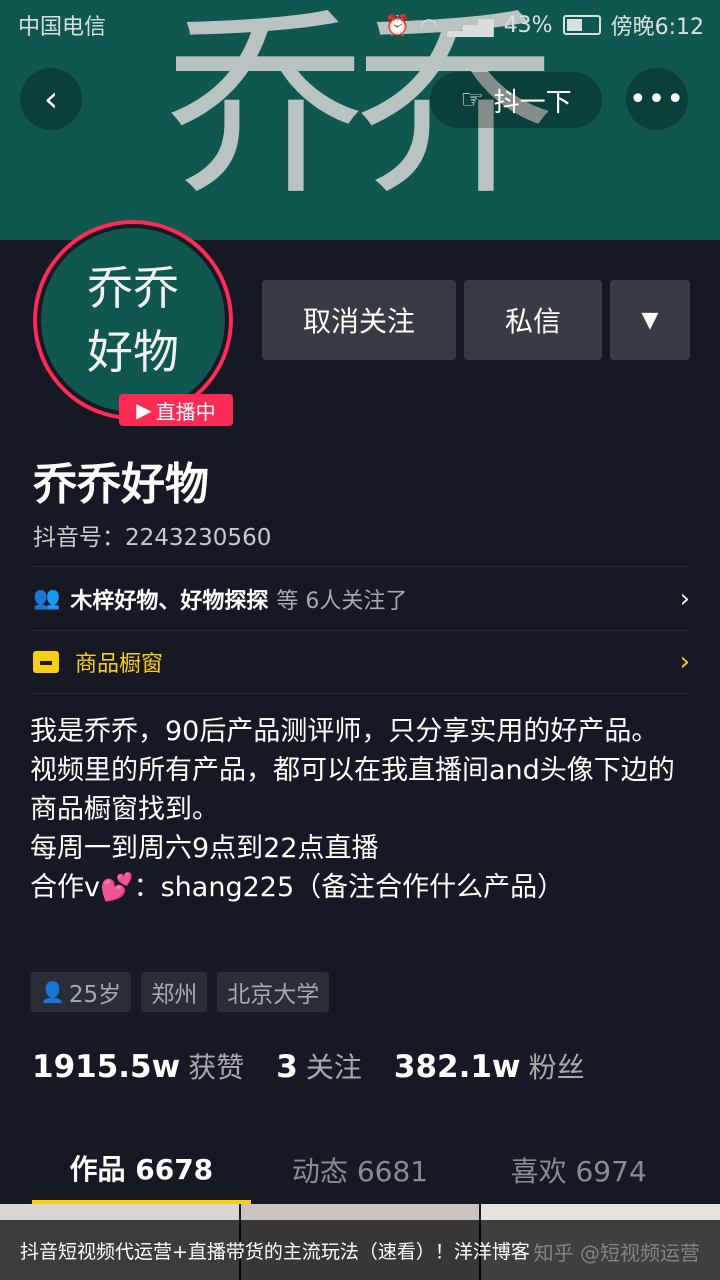 This screenshot has height=1280, width=720. I want to click on shake-label: 抖一下, so click(532, 102).